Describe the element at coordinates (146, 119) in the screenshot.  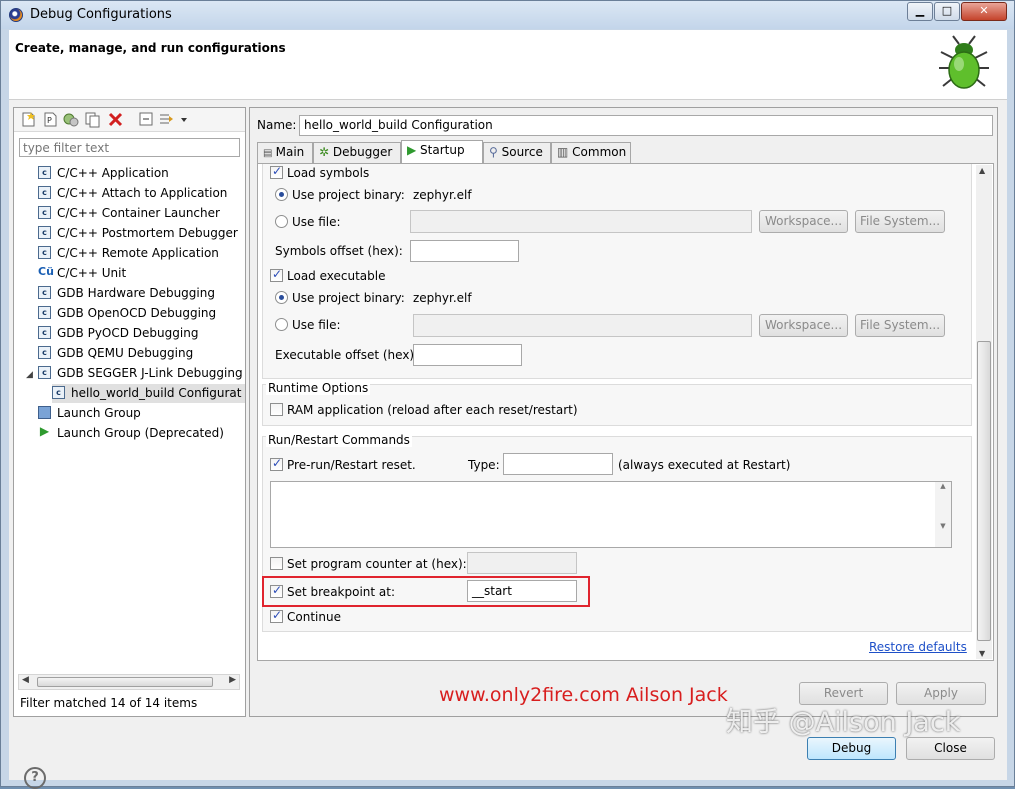
I see `collapse-all-icon` at that location.